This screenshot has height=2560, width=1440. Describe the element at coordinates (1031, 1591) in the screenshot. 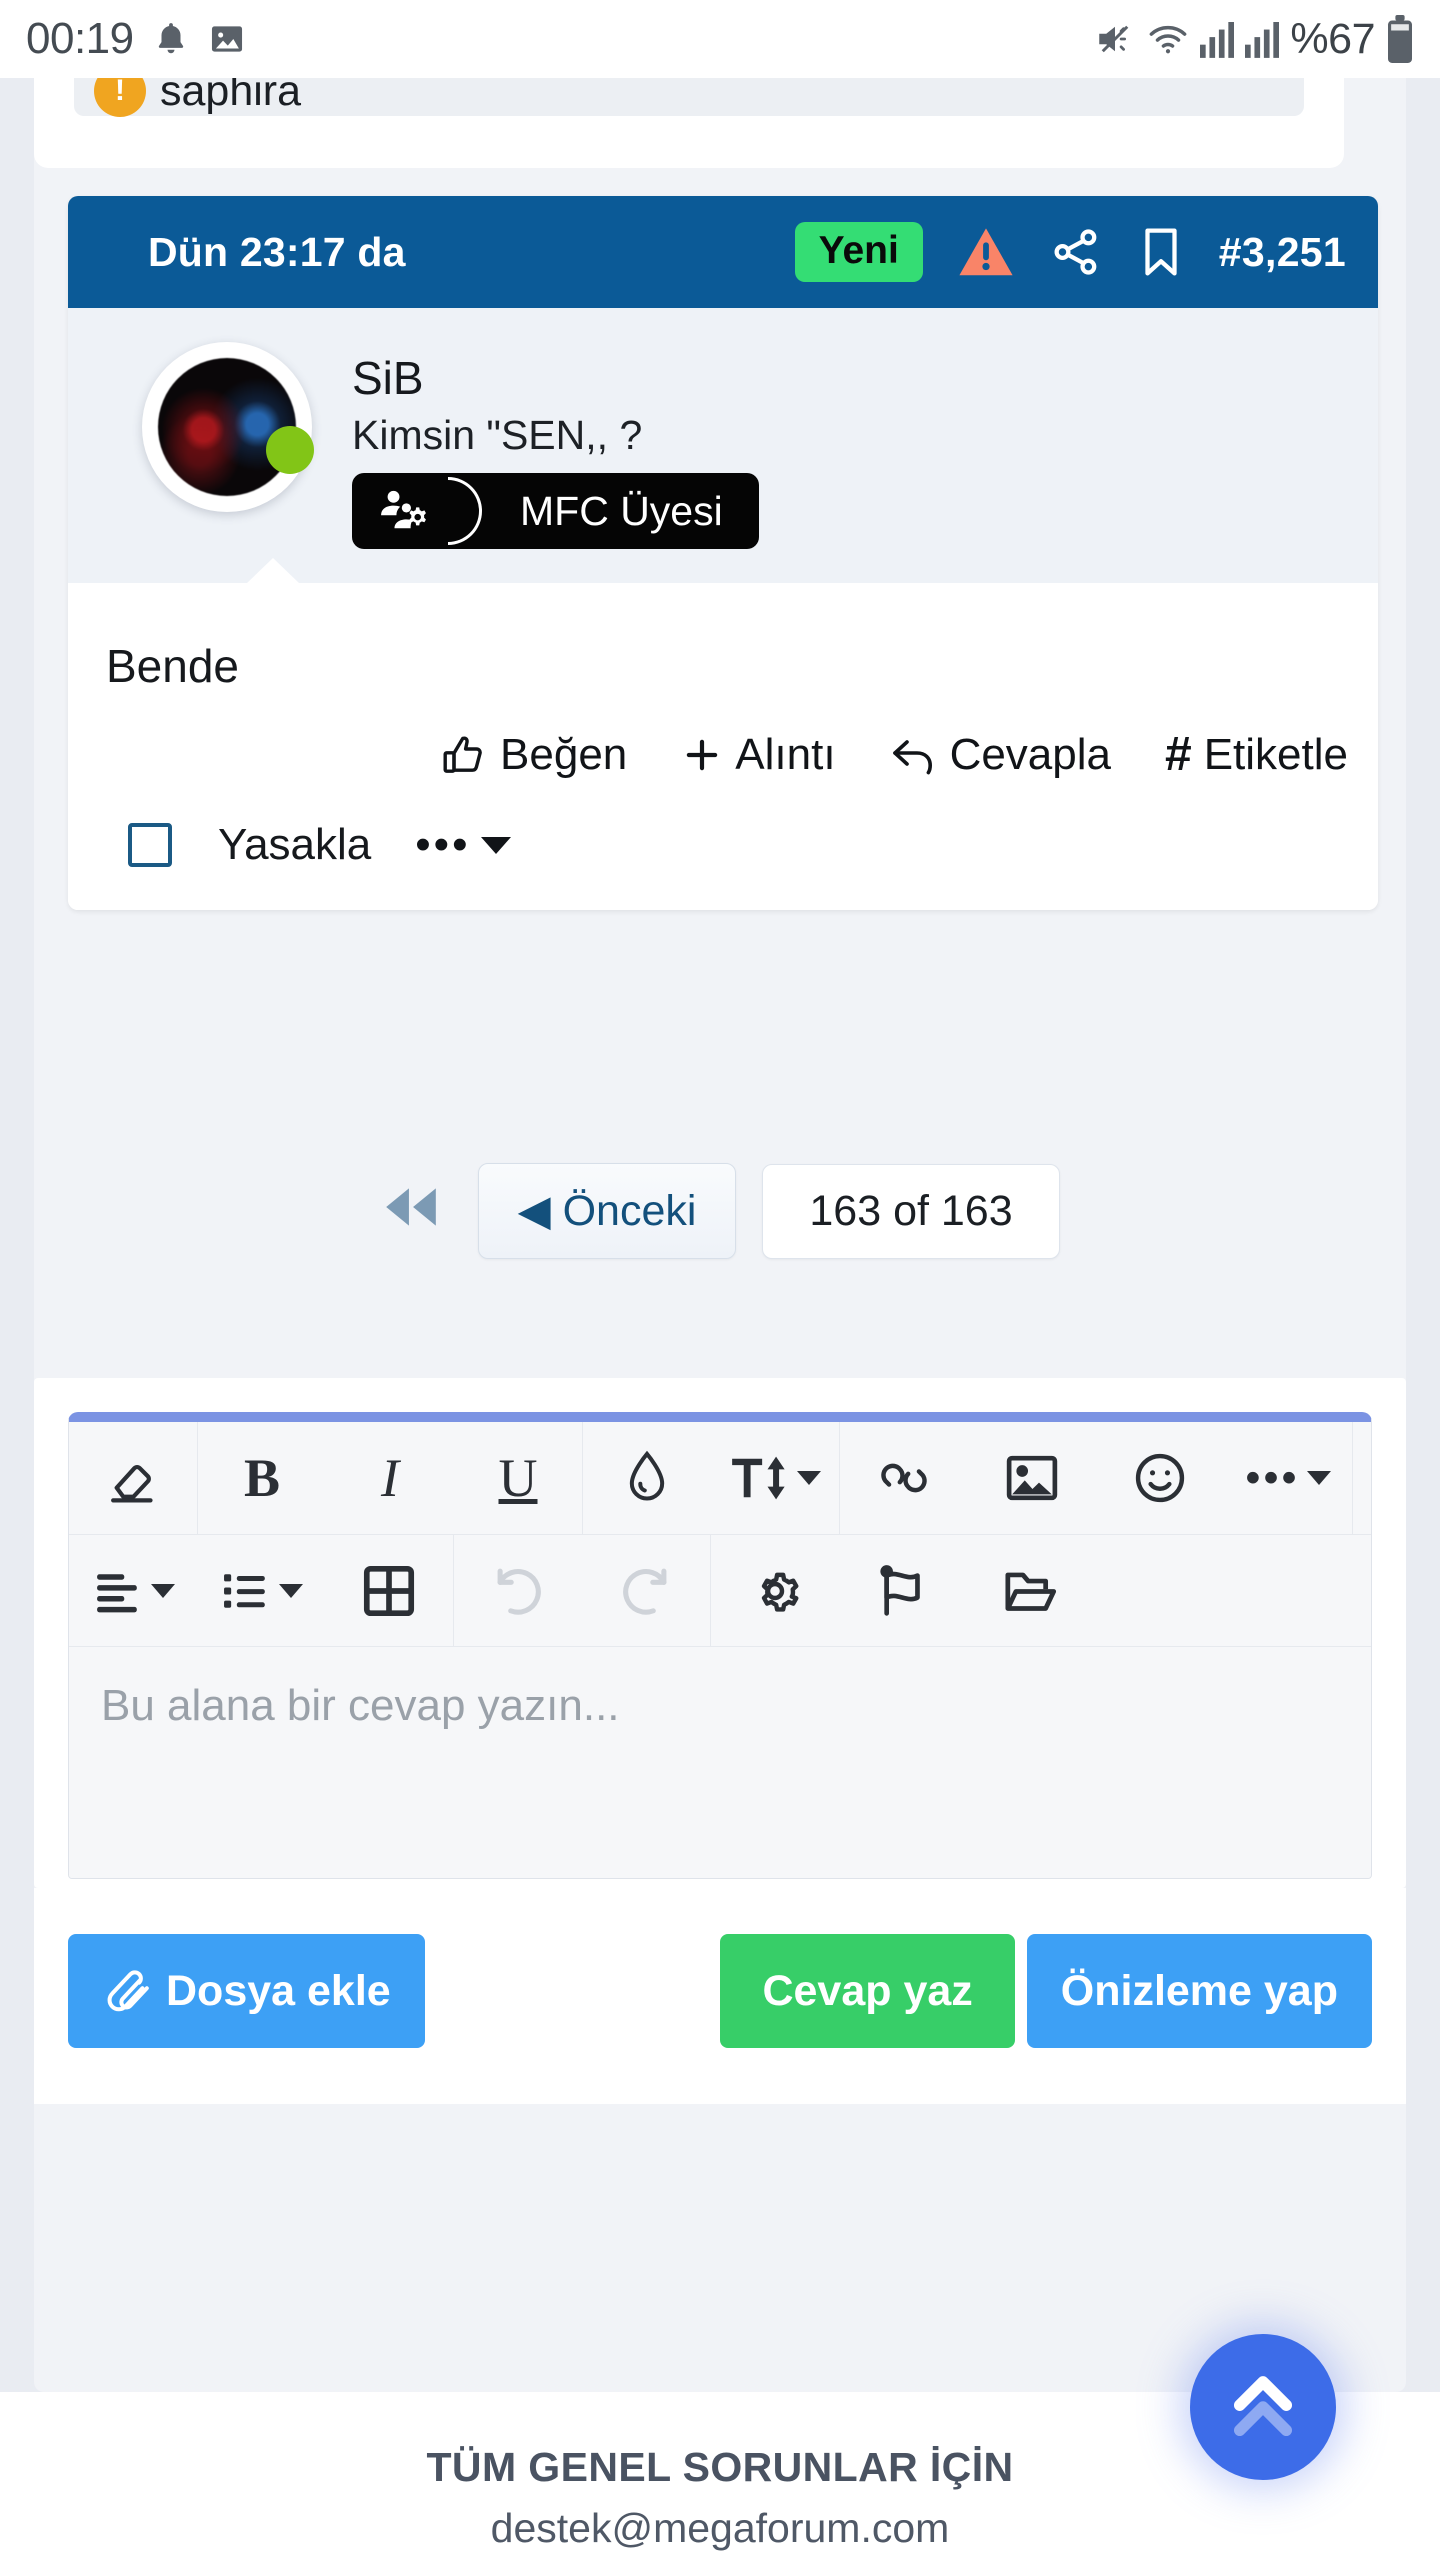

I see `folder-icon` at that location.